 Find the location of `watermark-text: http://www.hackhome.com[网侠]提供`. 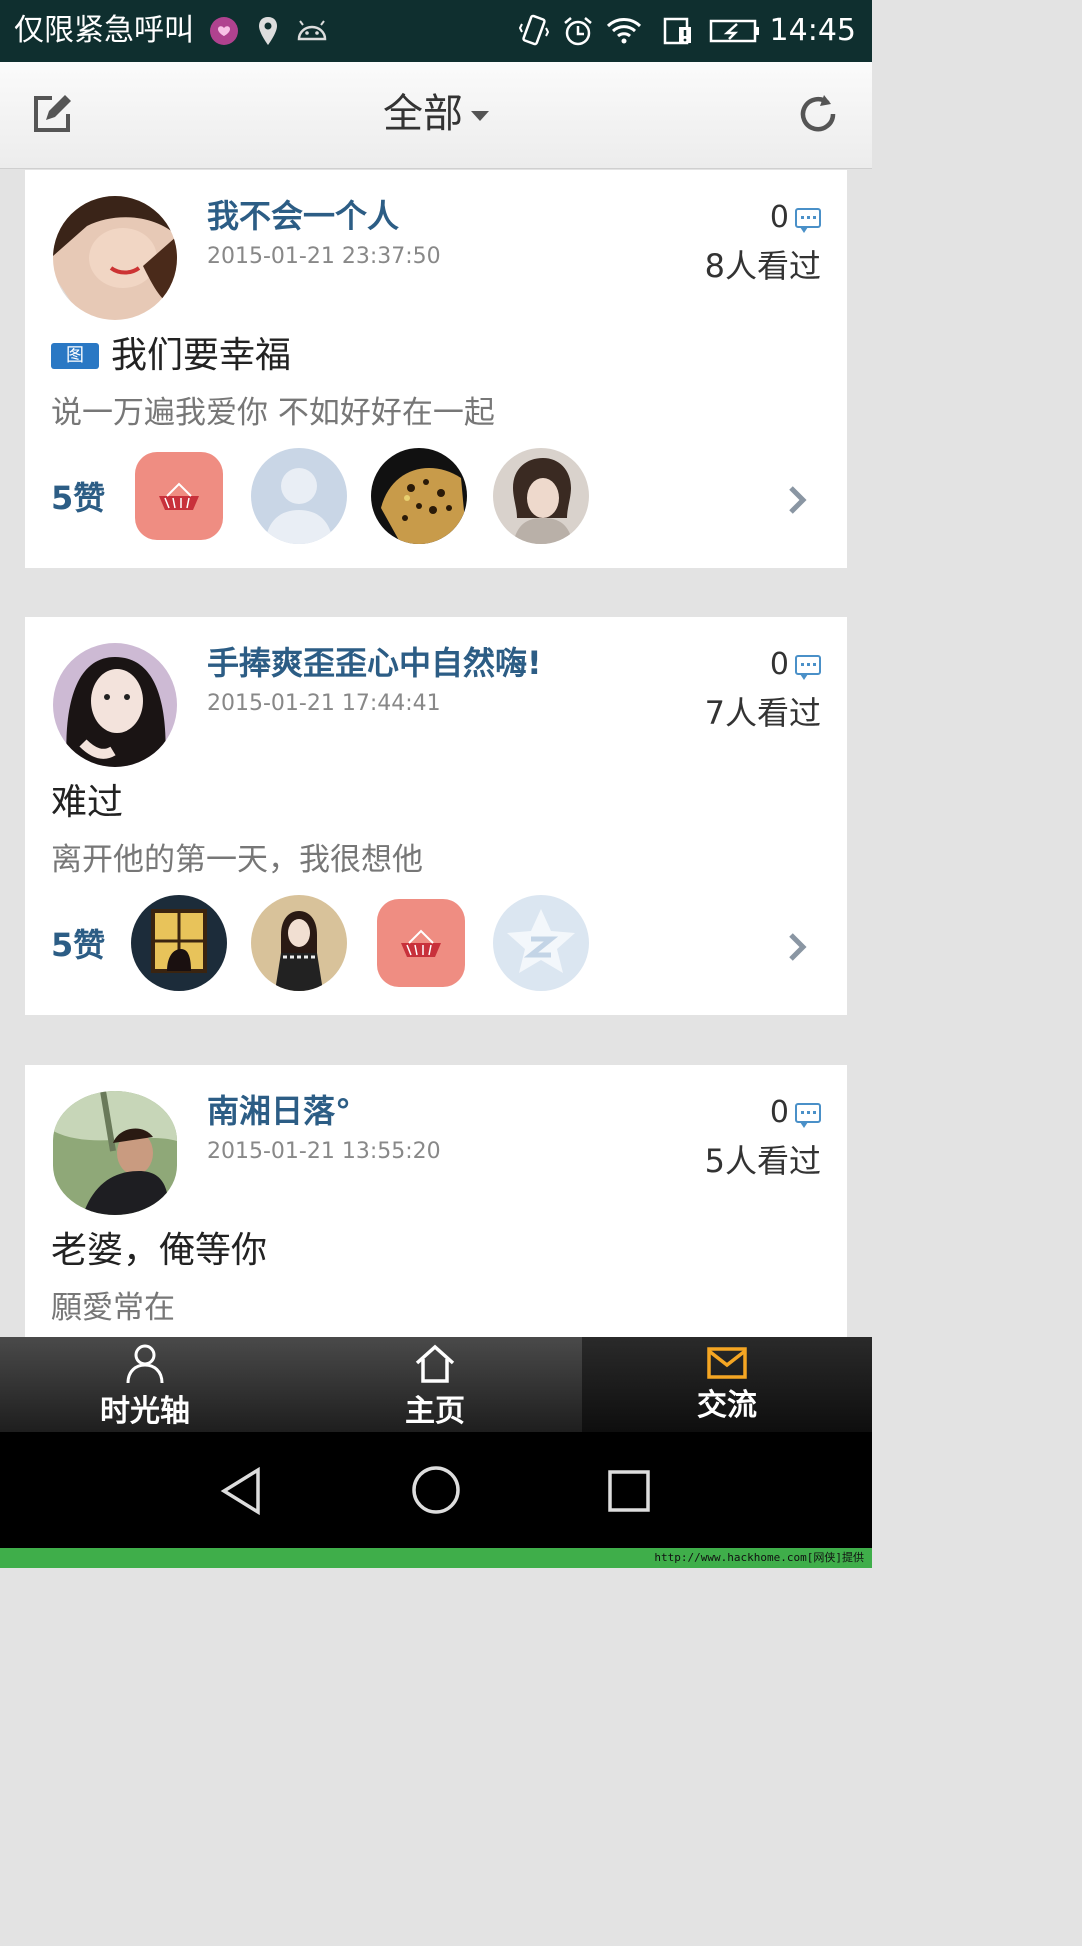

watermark-text: http://www.hackhome.com[网侠]提供 is located at coordinates (759, 1557).